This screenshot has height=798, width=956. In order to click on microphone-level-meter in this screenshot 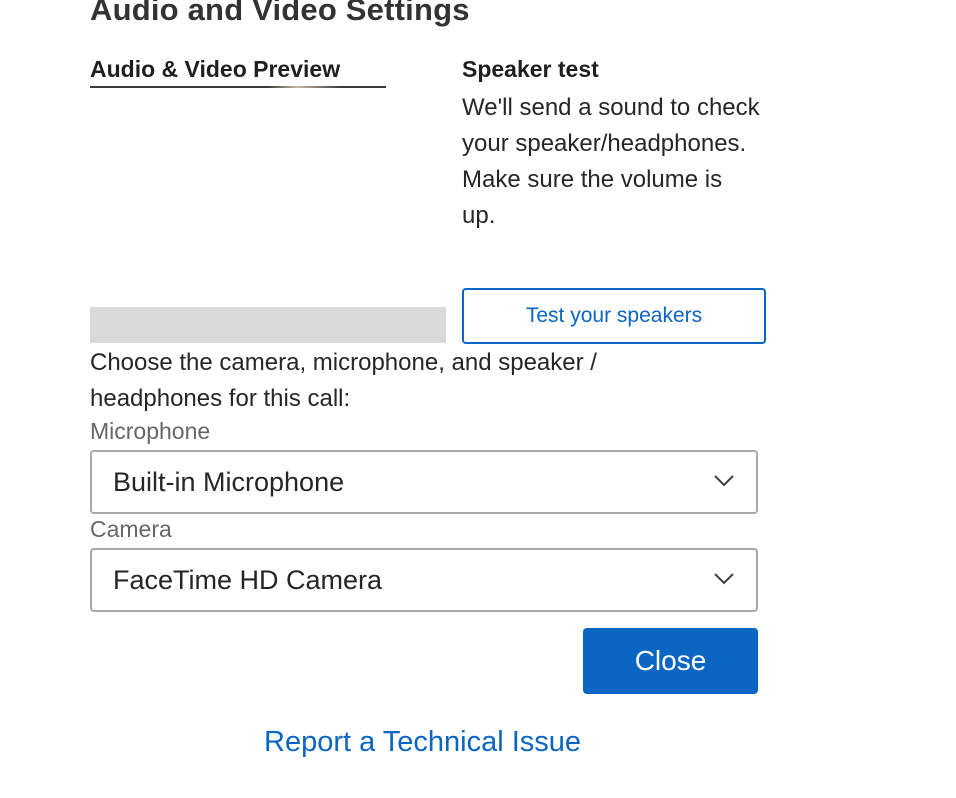, I will do `click(268, 325)`.